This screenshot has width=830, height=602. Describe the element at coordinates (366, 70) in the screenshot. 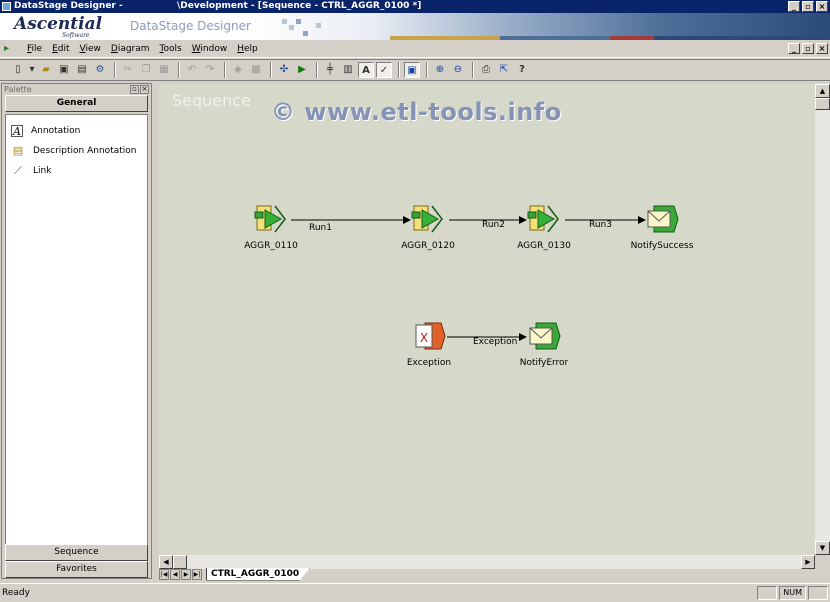

I see `annotation-toggle-icon: A` at that location.